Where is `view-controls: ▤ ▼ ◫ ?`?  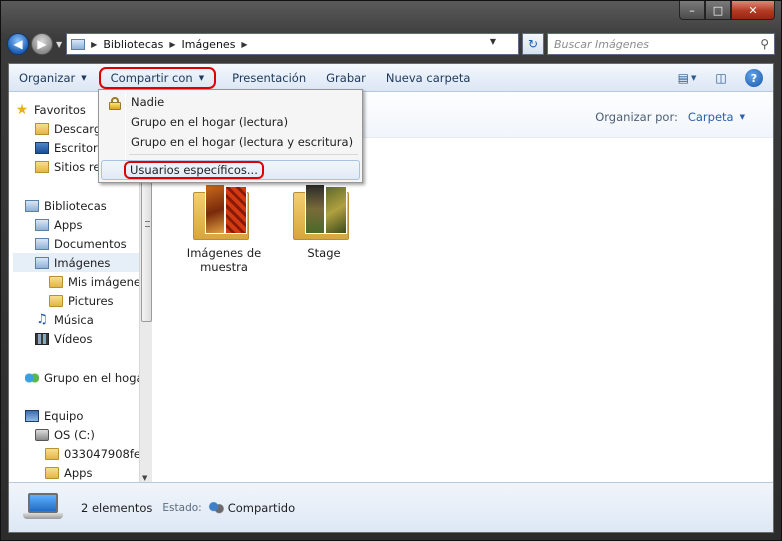 view-controls: ▤ ▼ ◫ ? is located at coordinates (713, 78).